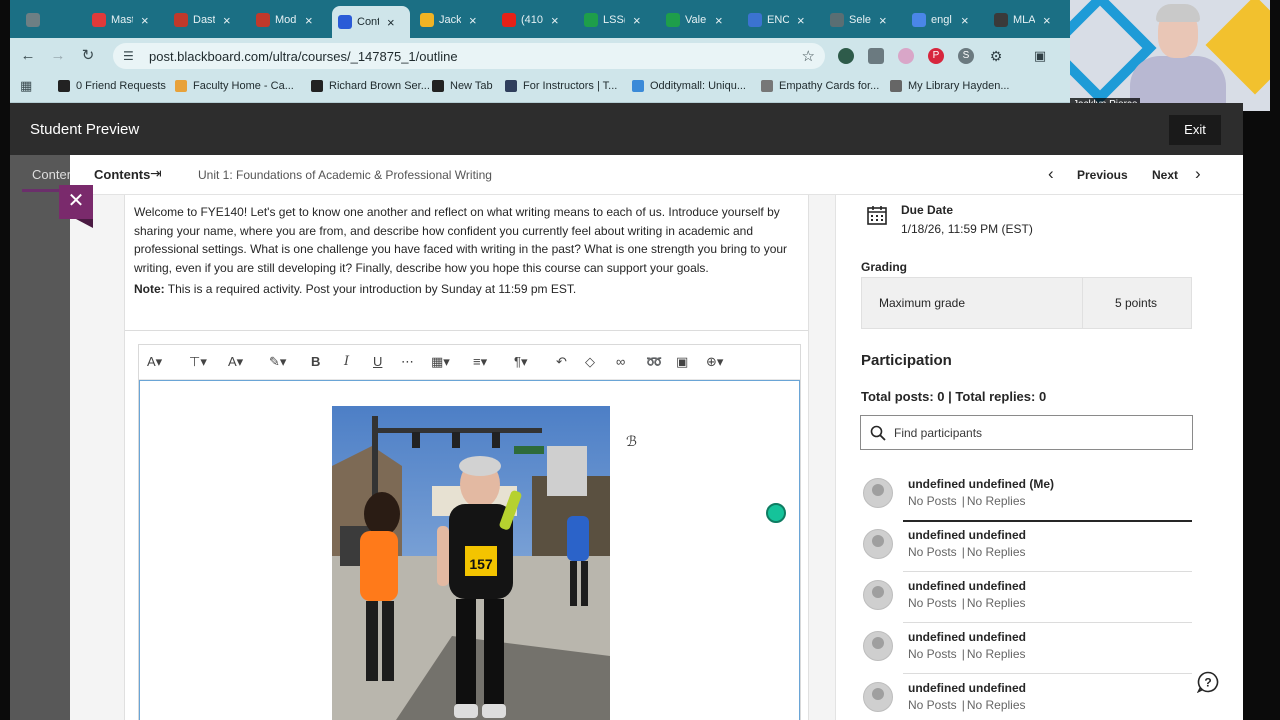 The height and width of the screenshot is (720, 1280). I want to click on clear-format-icon: ◇, so click(590, 362).